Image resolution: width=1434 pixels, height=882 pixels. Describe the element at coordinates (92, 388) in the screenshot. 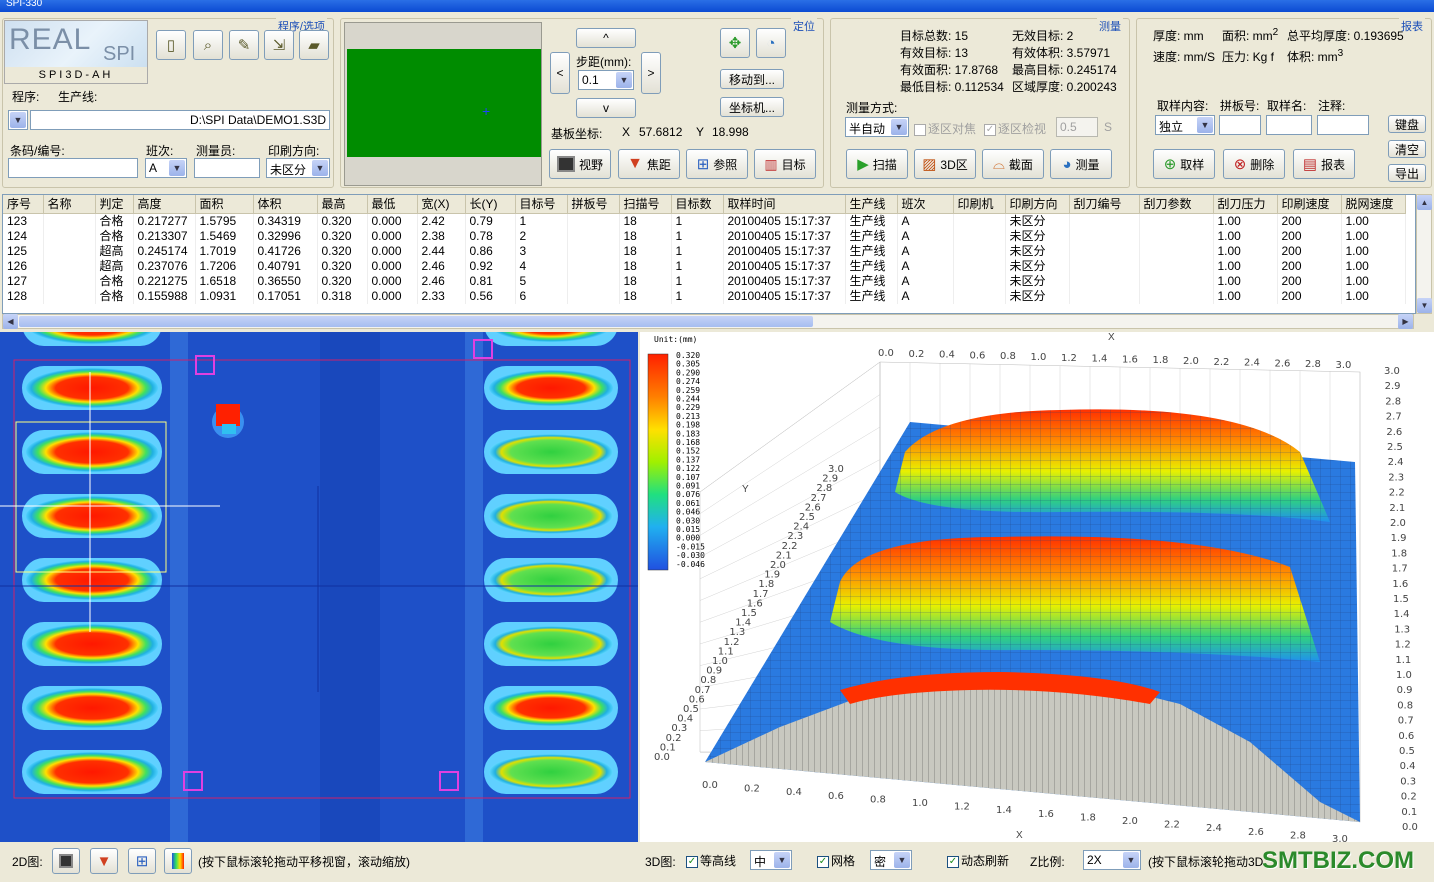

I see `solder-pad` at that location.